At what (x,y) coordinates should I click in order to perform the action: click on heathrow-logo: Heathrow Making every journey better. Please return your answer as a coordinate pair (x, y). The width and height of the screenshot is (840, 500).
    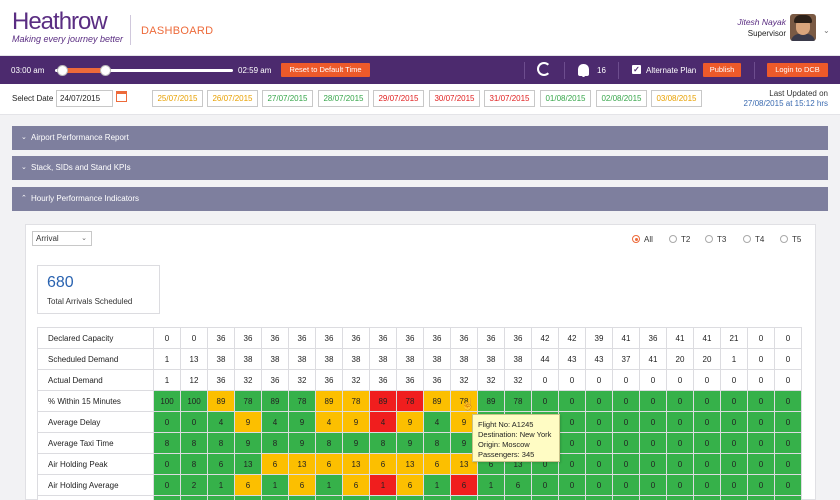
    Looking at the image, I should click on (68, 29).